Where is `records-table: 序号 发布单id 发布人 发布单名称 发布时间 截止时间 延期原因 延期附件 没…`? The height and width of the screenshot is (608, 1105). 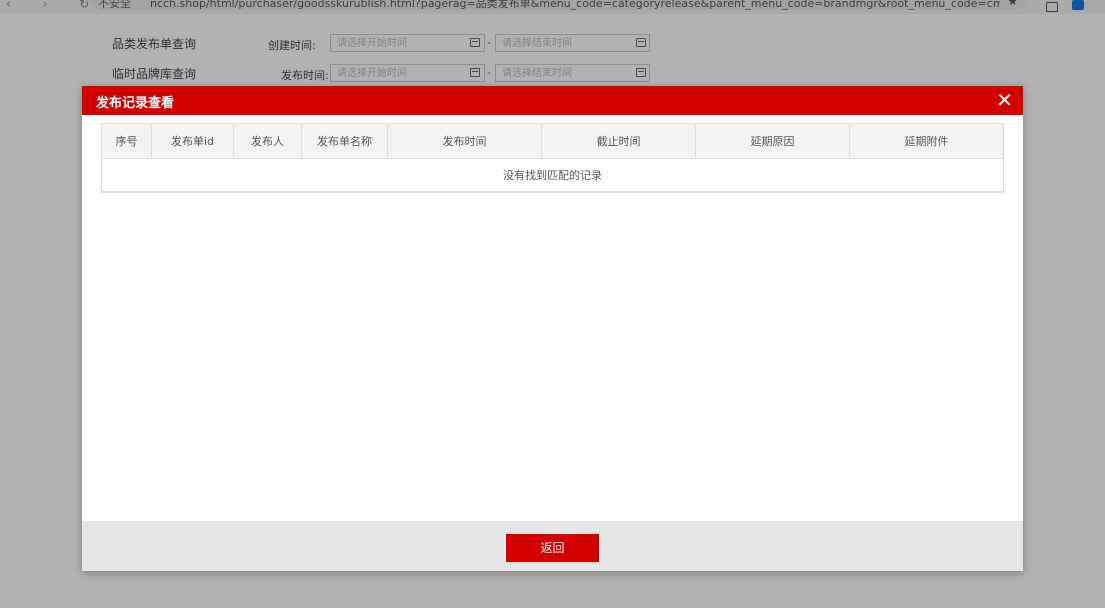 records-table: 序号 发布单id 发布人 发布单名称 发布时间 截止时间 延期原因 延期附件 没… is located at coordinates (552, 158).